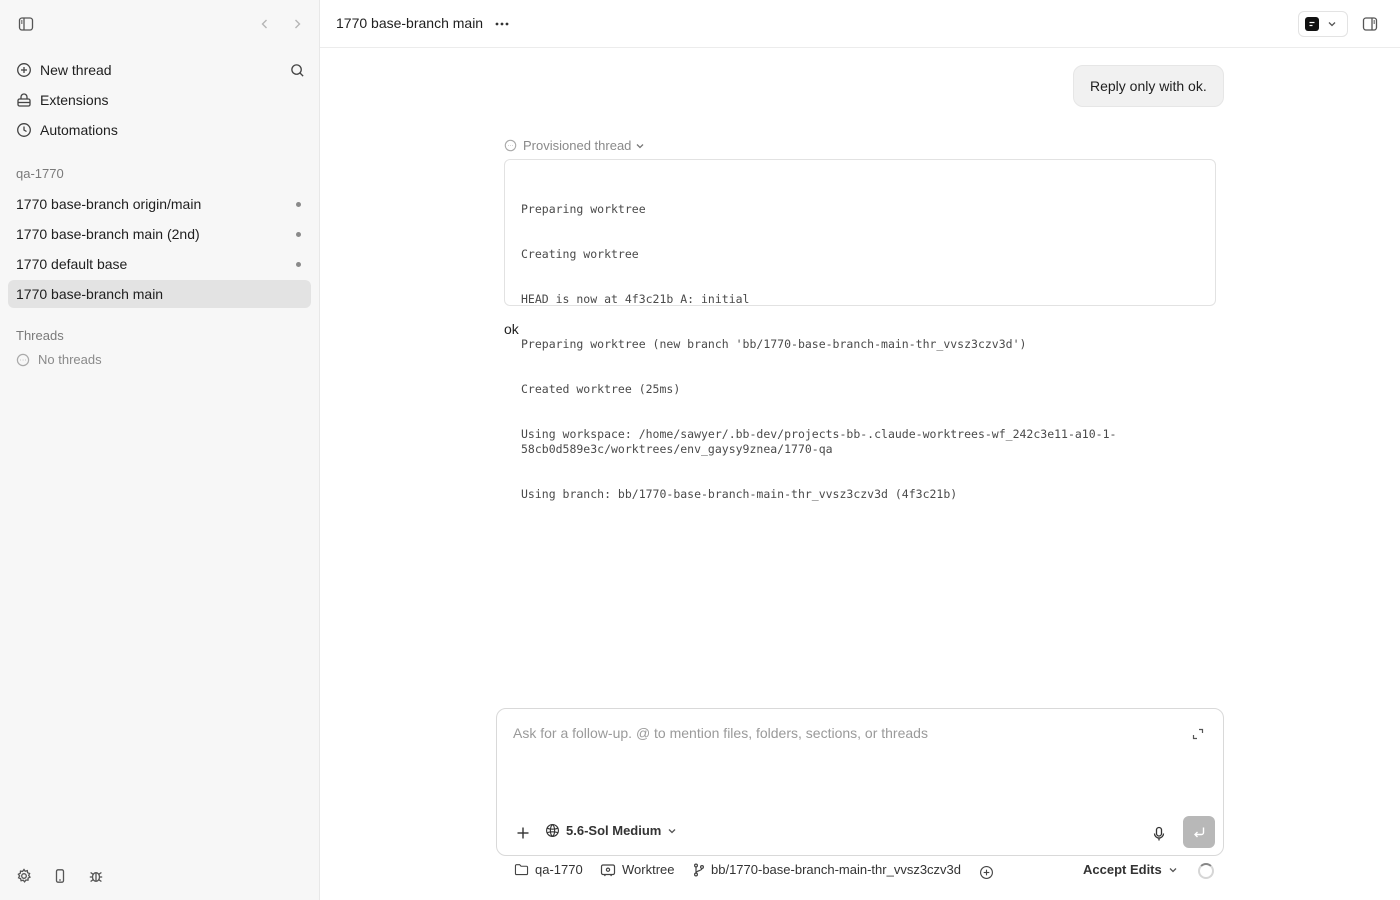 This screenshot has height=900, width=1400. I want to click on accept-edits-dropdown: Accept Edits, so click(1130, 869).